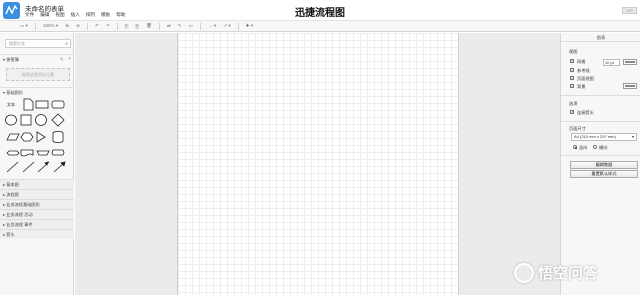 This screenshot has height=295, width=640. I want to click on search-icon: ⌕, so click(66, 44).